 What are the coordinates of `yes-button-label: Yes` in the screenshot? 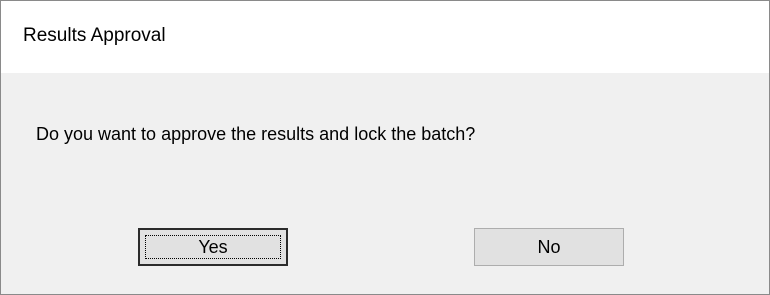 It's located at (213, 246).